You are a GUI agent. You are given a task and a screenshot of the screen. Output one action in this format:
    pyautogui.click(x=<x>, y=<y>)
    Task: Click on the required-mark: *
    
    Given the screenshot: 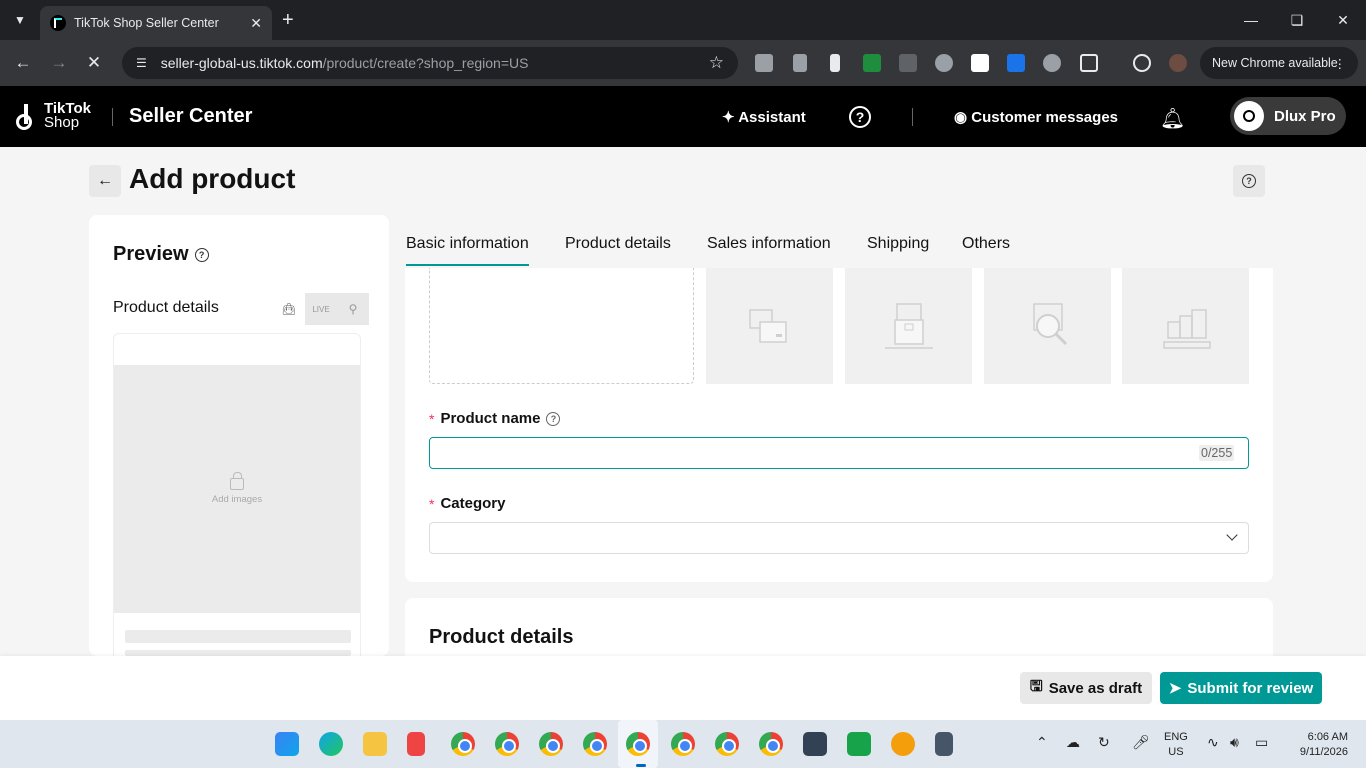 What is the action you would take?
    pyautogui.click(x=432, y=503)
    